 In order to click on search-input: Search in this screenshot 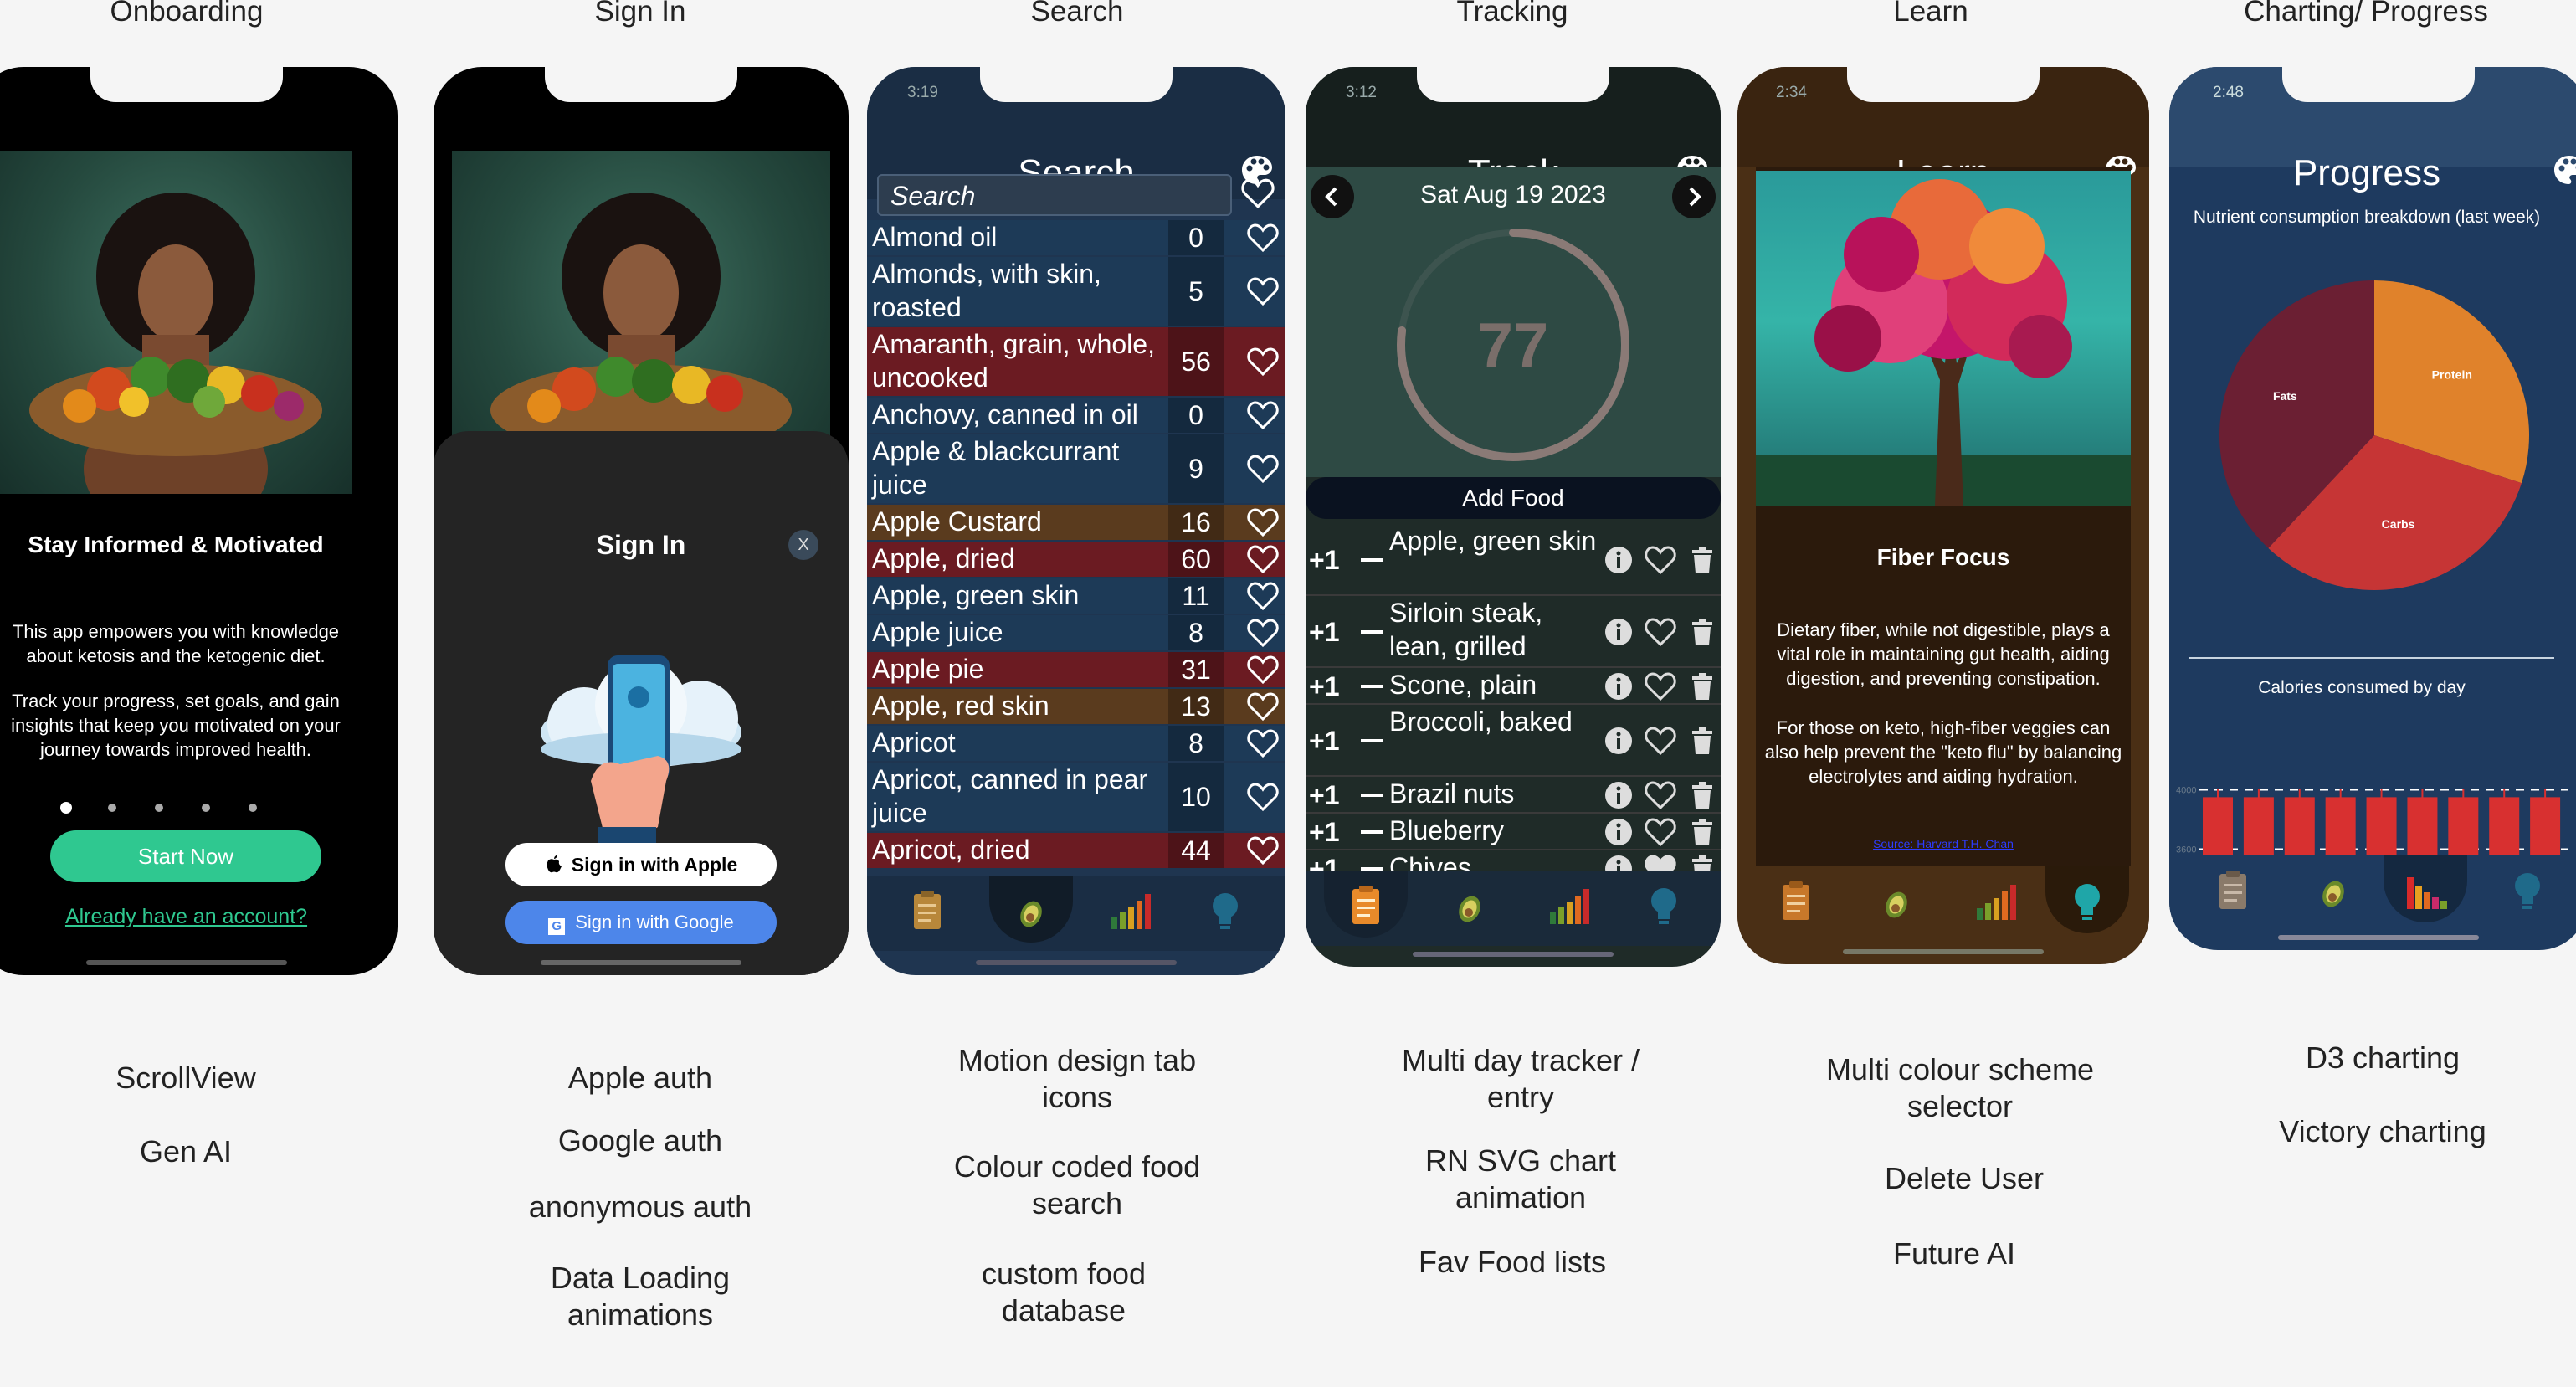, I will do `click(1054, 195)`.